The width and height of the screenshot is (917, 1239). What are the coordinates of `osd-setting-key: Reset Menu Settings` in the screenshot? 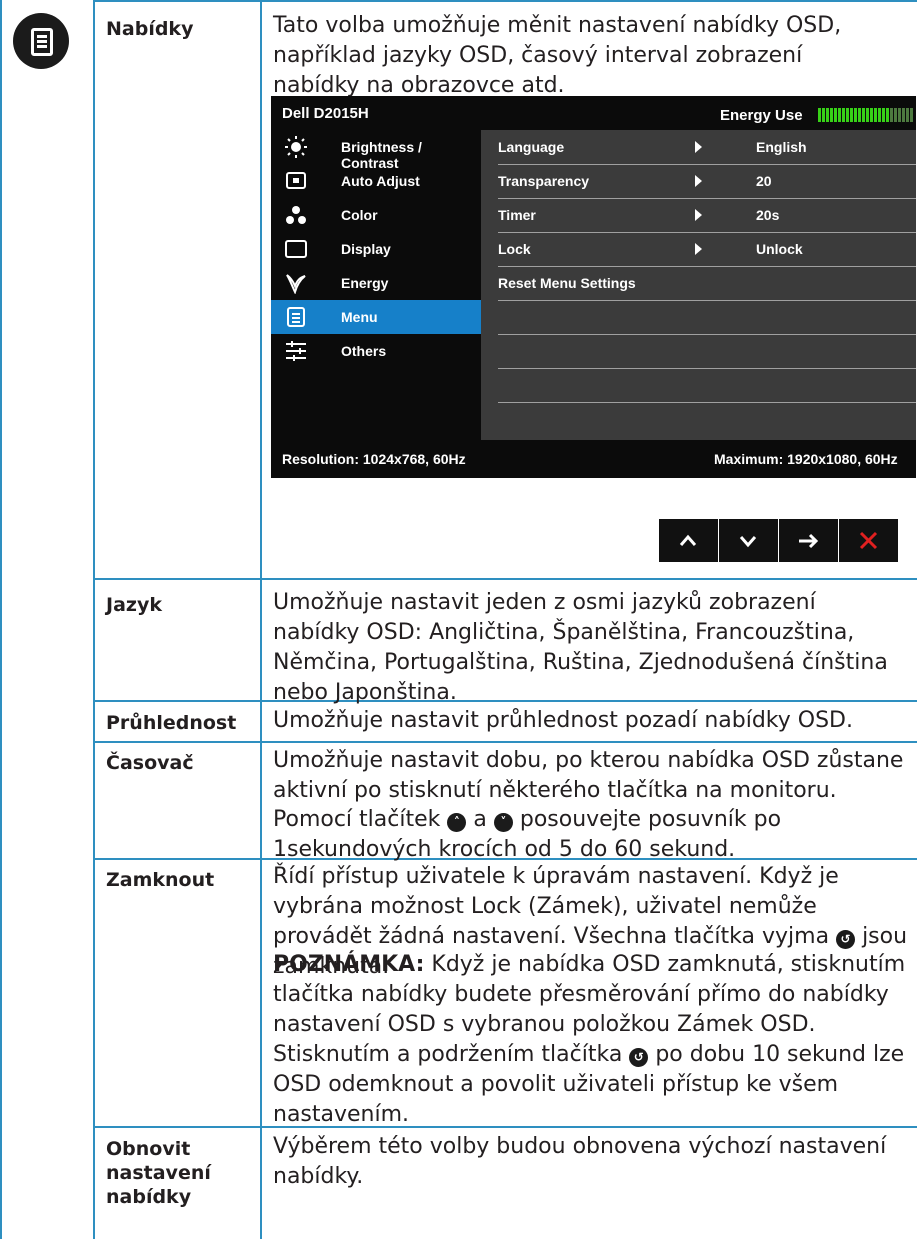 It's located at (567, 283).